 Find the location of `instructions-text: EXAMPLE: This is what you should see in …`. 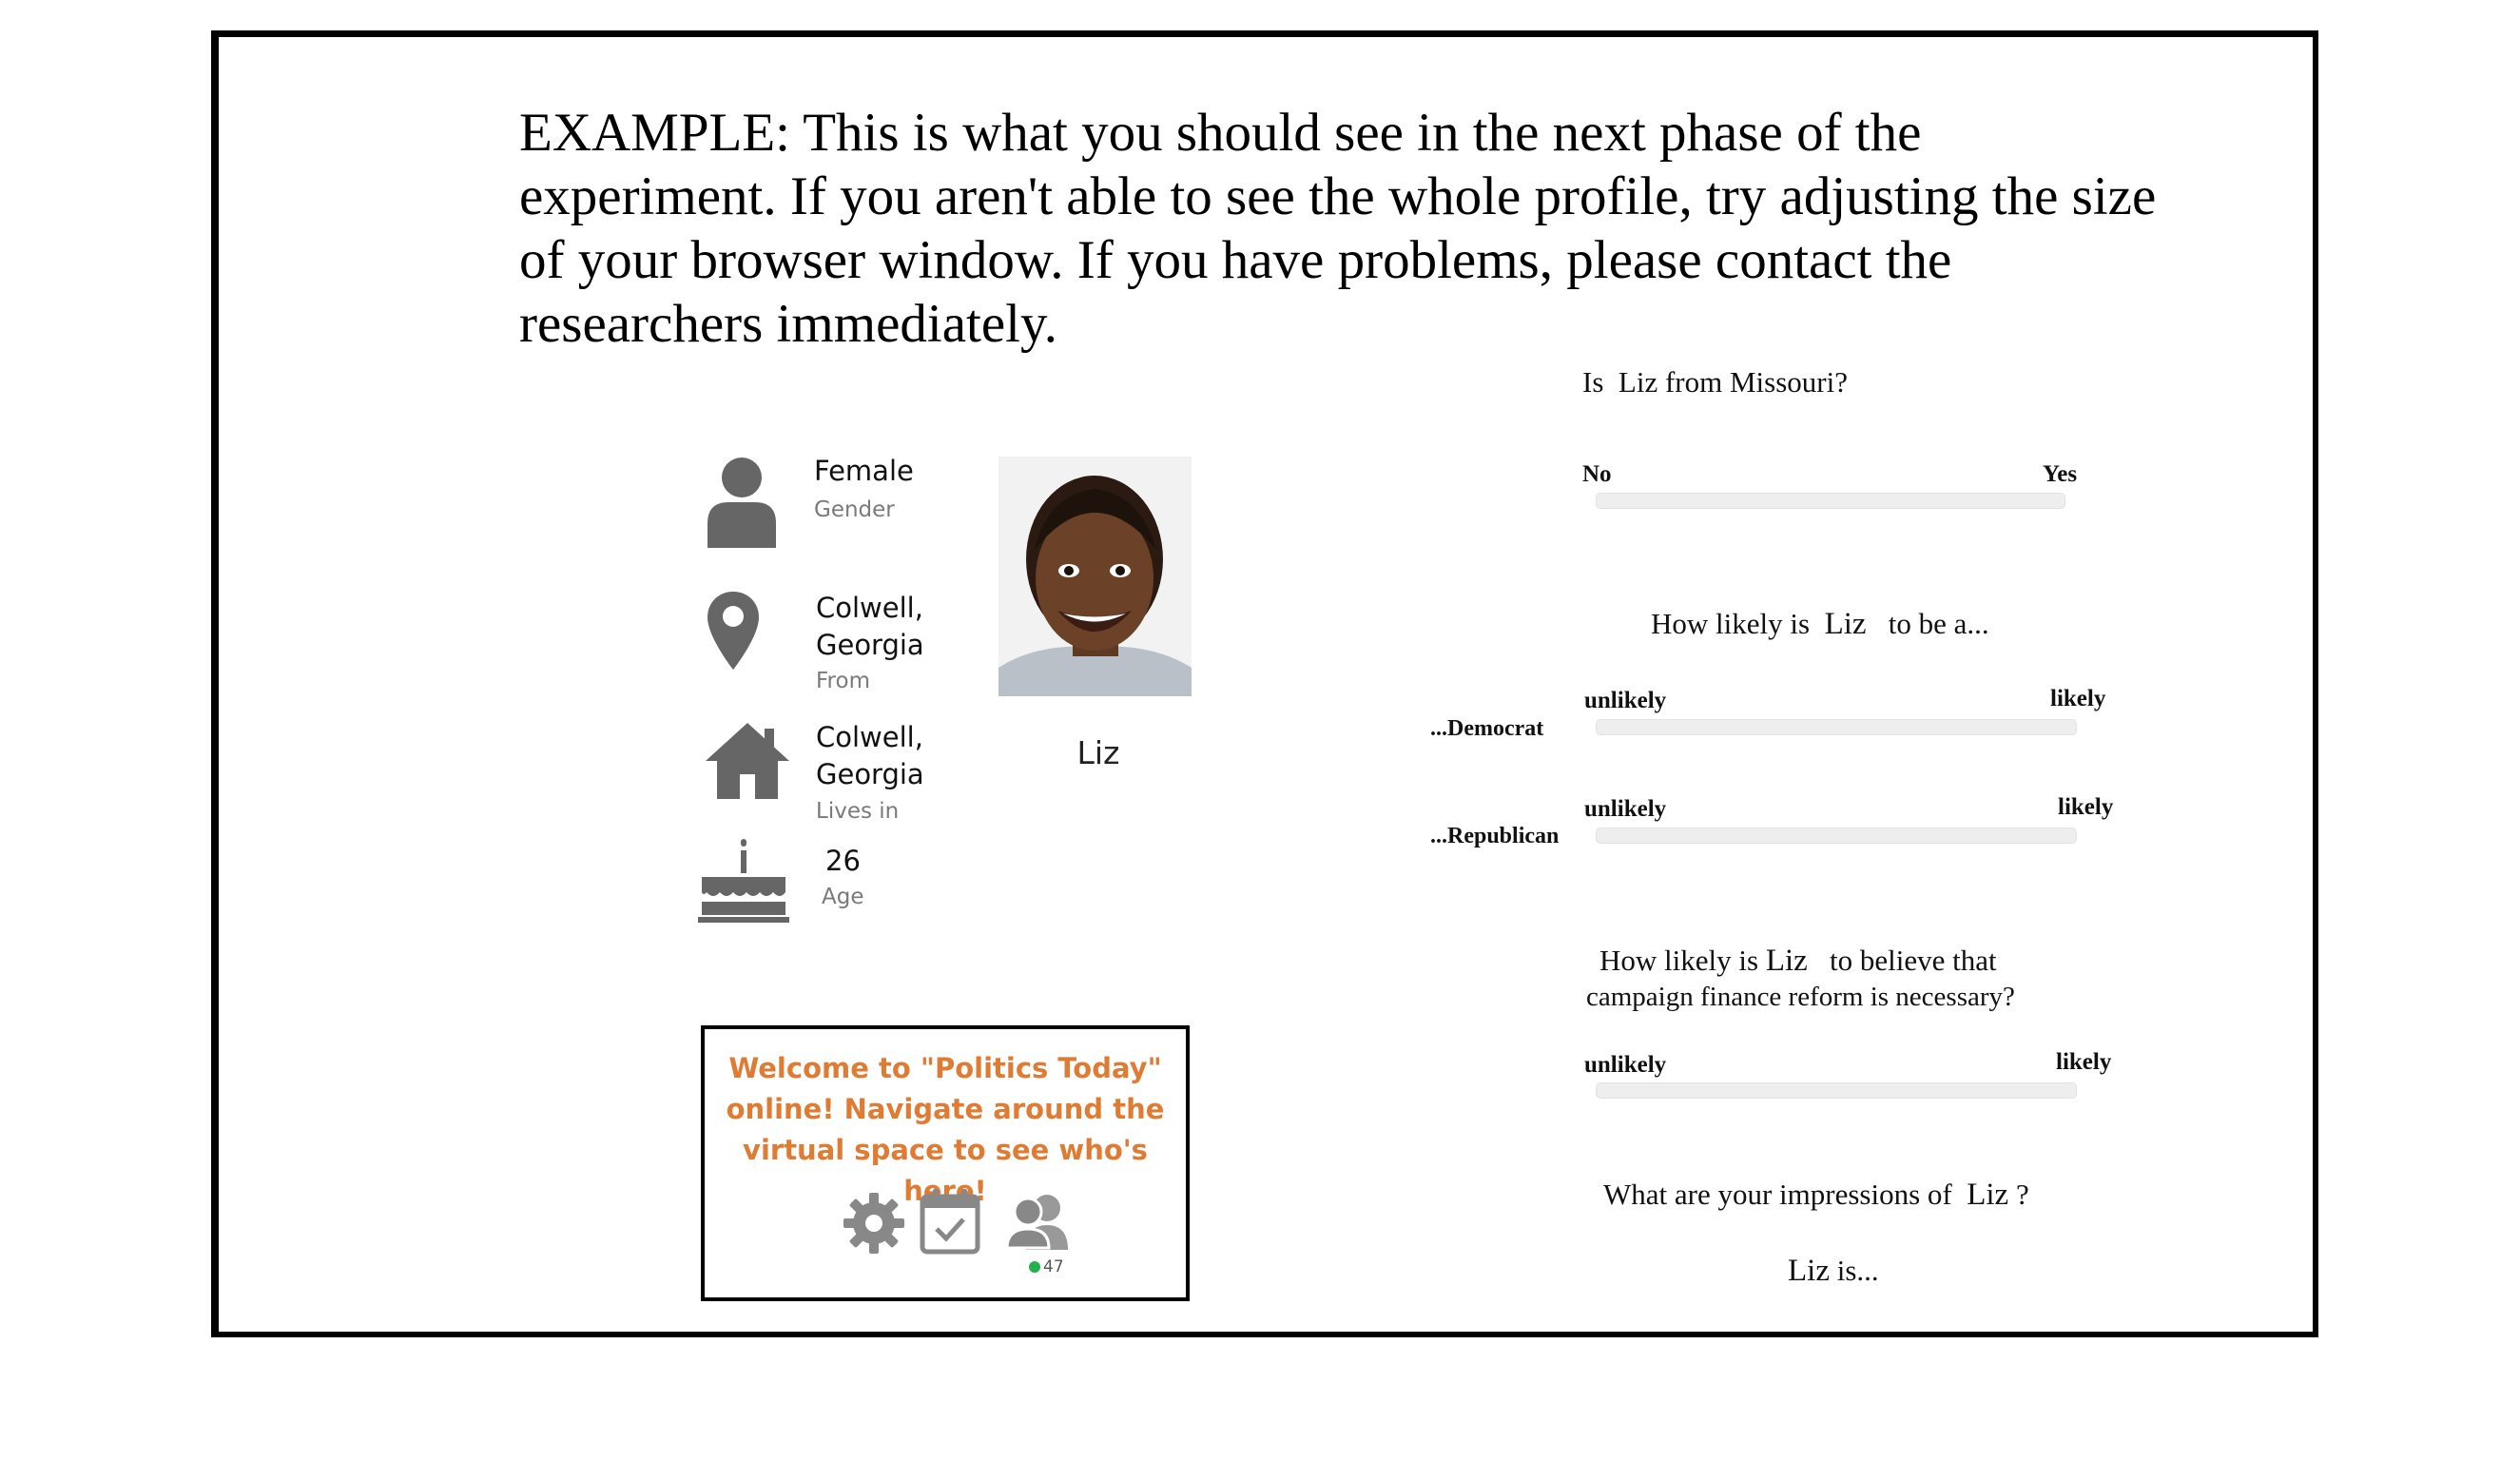

instructions-text: EXAMPLE: This is what you should see in … is located at coordinates (1338, 229).